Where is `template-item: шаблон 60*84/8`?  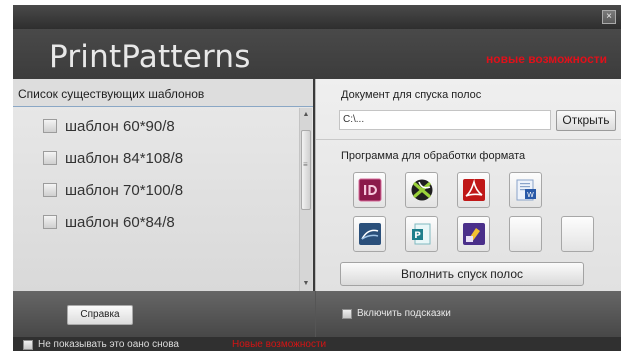
template-item: шаблон 60*84/8 is located at coordinates (109, 222).